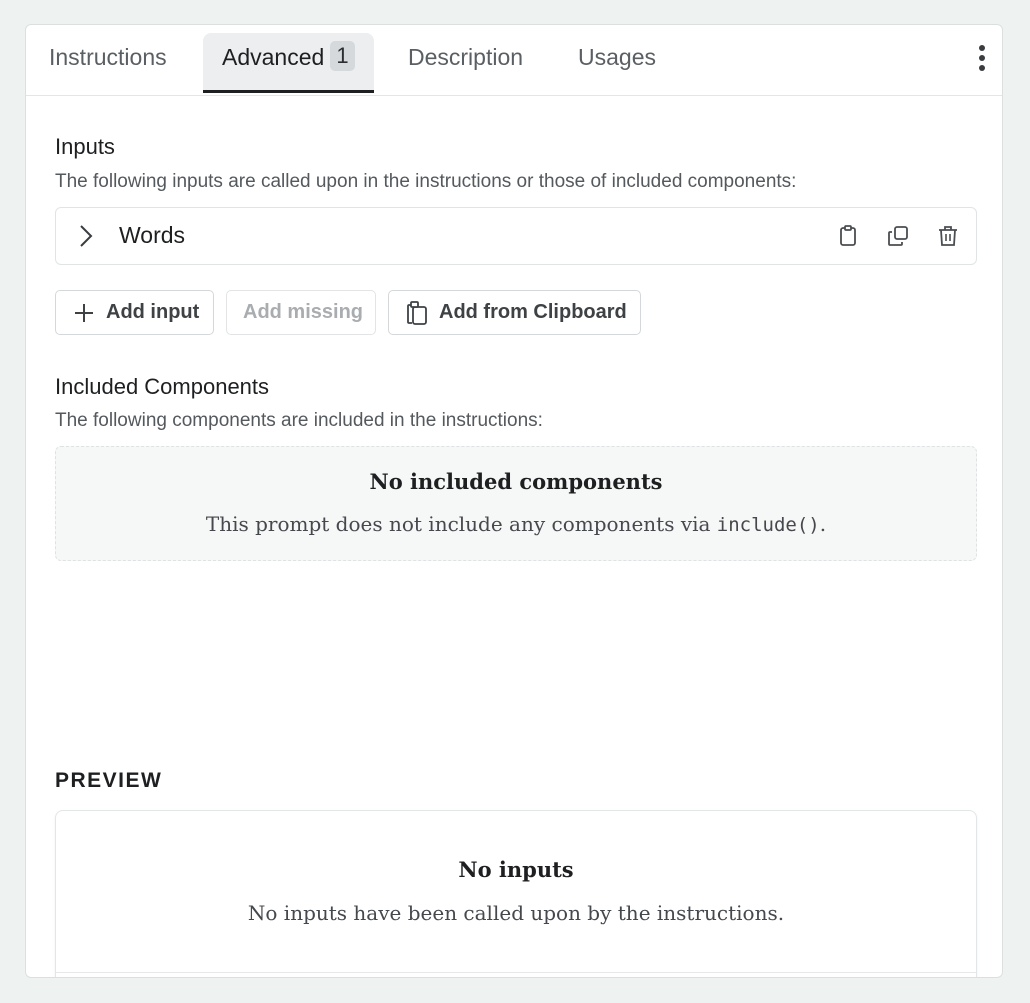 Image resolution: width=1030 pixels, height=1003 pixels. What do you see at coordinates (417, 313) in the screenshot?
I see `clipboard-copy-icon` at bounding box center [417, 313].